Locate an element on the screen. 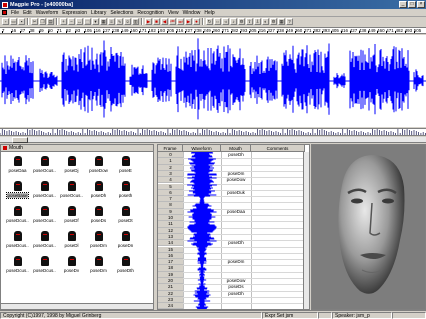 The width and height of the screenshot is (426, 319). library-icon: ▥ is located at coordinates (135, 21).